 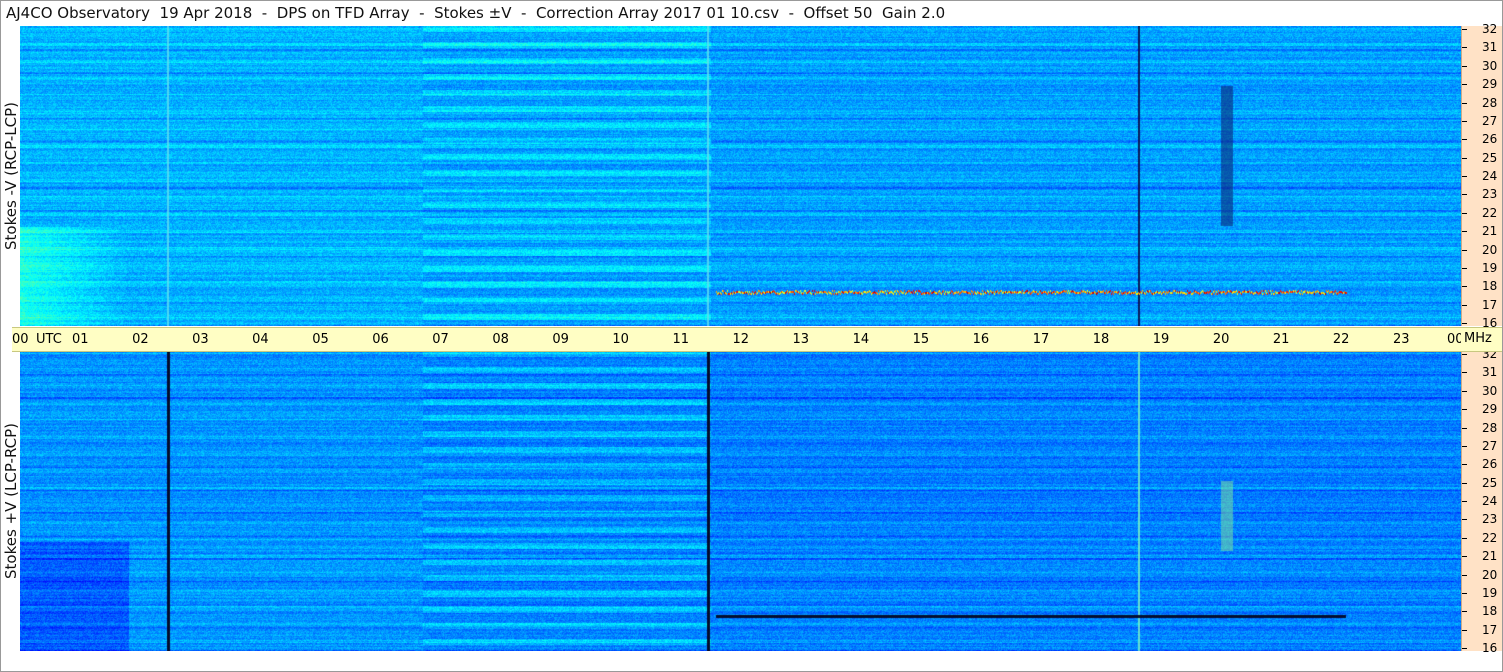 I want to click on panel-bottom-ylabel-wrap: Stokes +V (LCP-RCP), so click(x=11, y=501).